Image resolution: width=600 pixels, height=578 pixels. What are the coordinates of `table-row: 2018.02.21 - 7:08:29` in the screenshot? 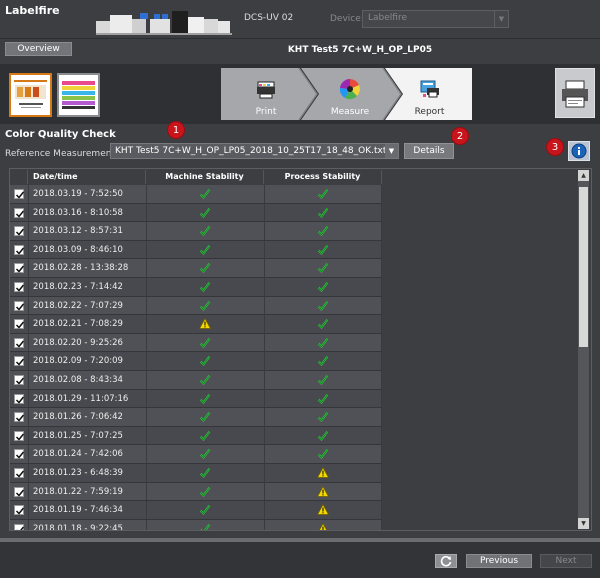 It's located at (196, 324).